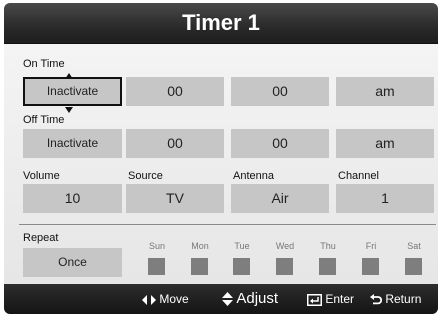 Image resolution: width=442 pixels, height=318 pixels. I want to click on checkbox-wed, so click(284, 266).